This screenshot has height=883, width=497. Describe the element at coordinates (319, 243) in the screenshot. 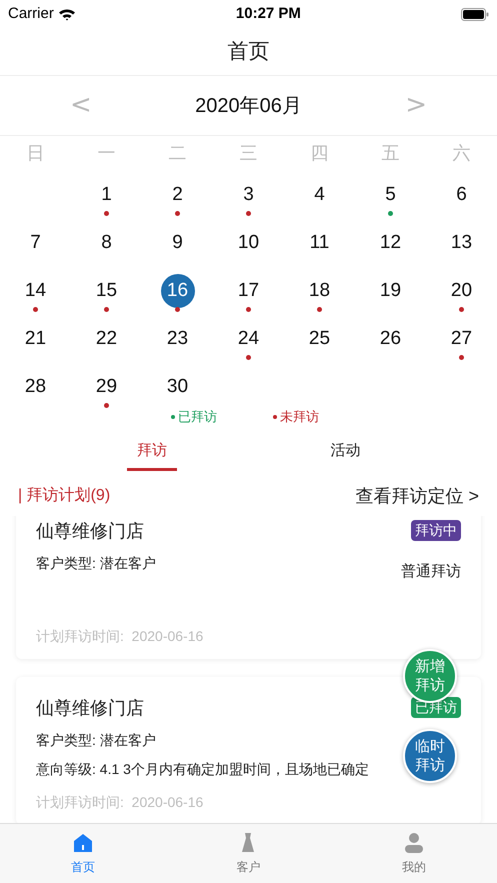

I see `calendar-day: 11` at that location.